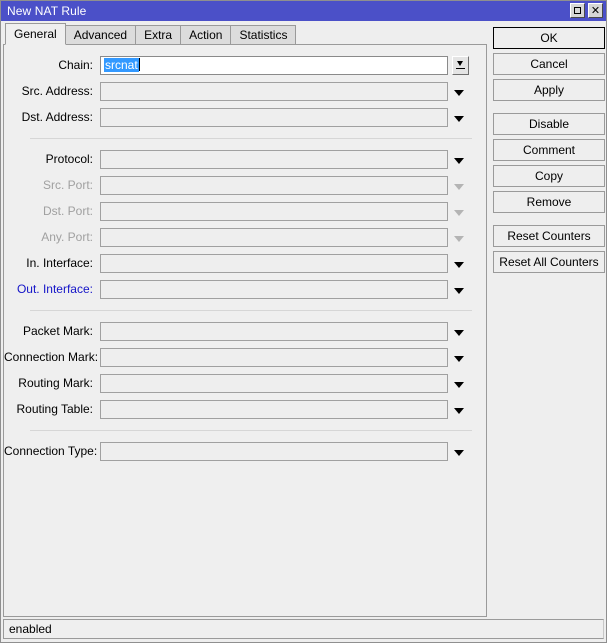  I want to click on disable-button: Disable, so click(549, 124).